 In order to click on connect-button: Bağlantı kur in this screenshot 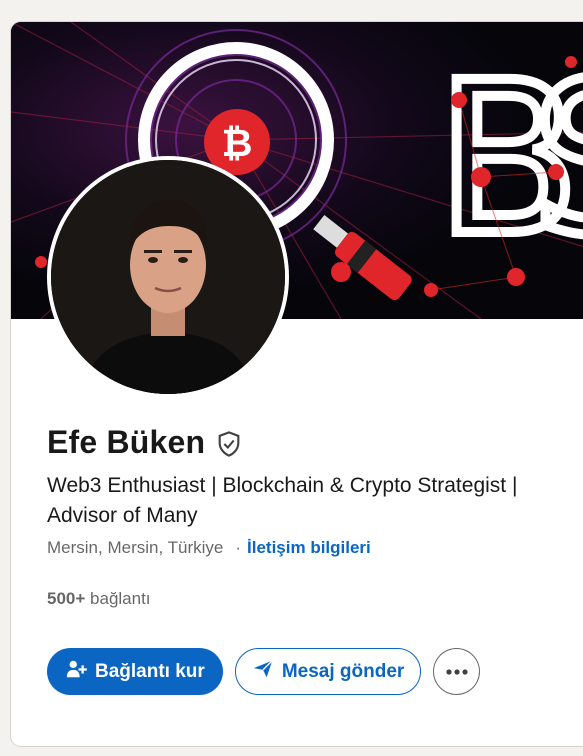, I will do `click(135, 671)`.